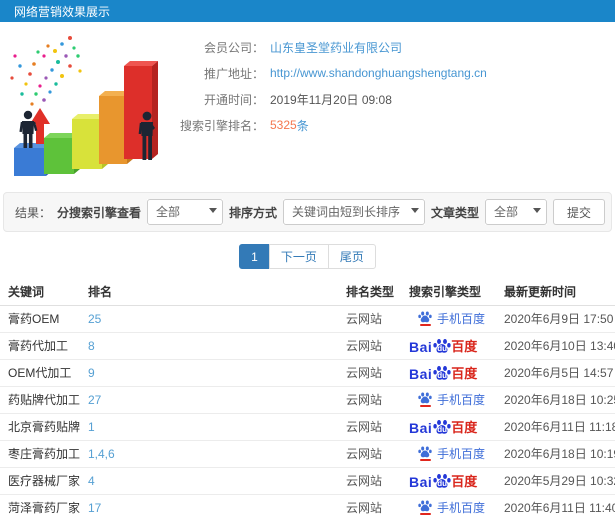 The image size is (615, 520). I want to click on last-page-button: 尾页, so click(351, 256).